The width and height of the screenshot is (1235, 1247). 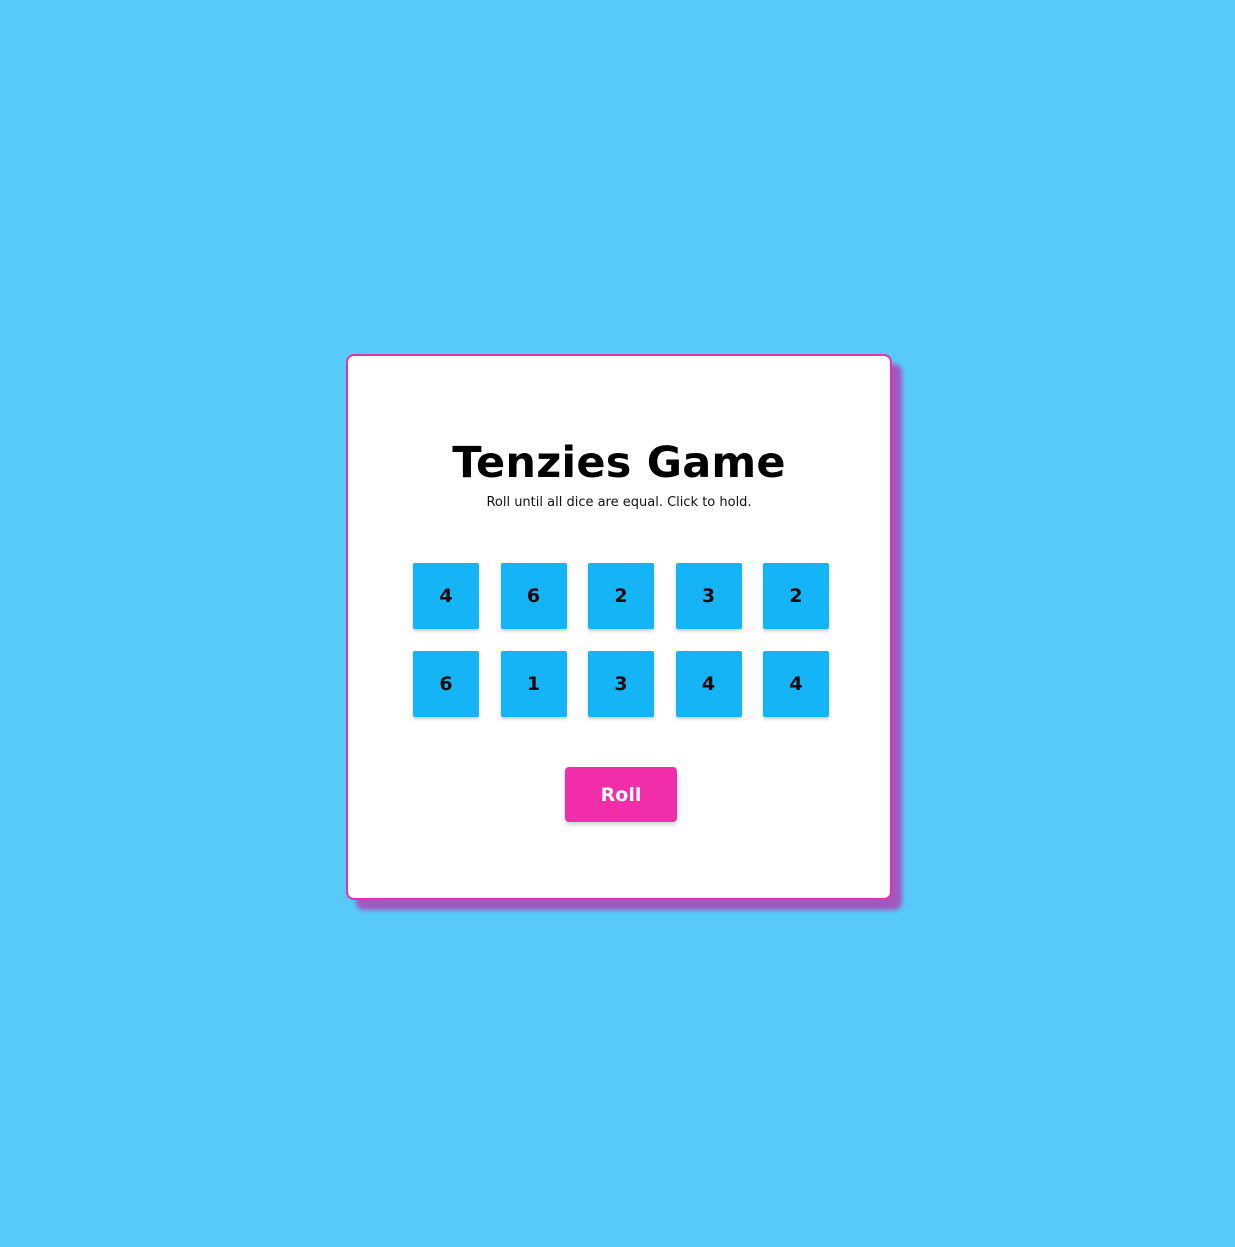 I want to click on die-3: 2, so click(x=621, y=596).